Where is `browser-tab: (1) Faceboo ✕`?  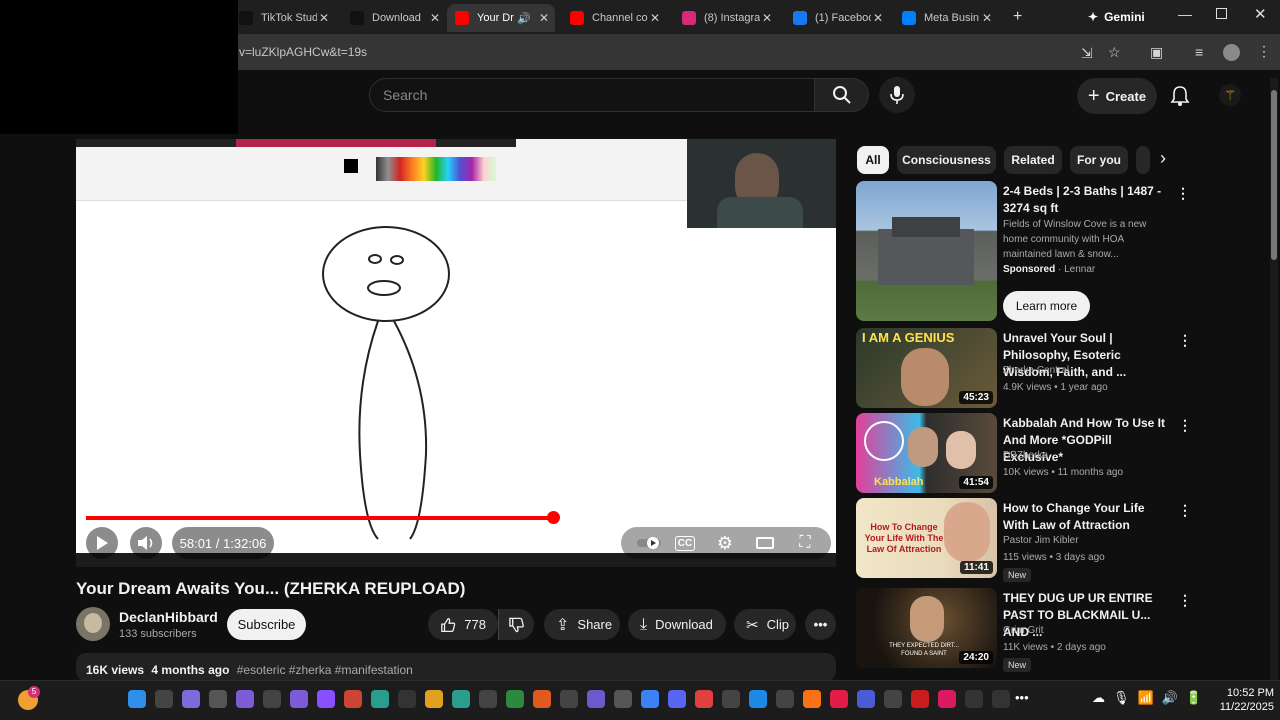
browser-tab: (1) Faceboo ✕ is located at coordinates (837, 18).